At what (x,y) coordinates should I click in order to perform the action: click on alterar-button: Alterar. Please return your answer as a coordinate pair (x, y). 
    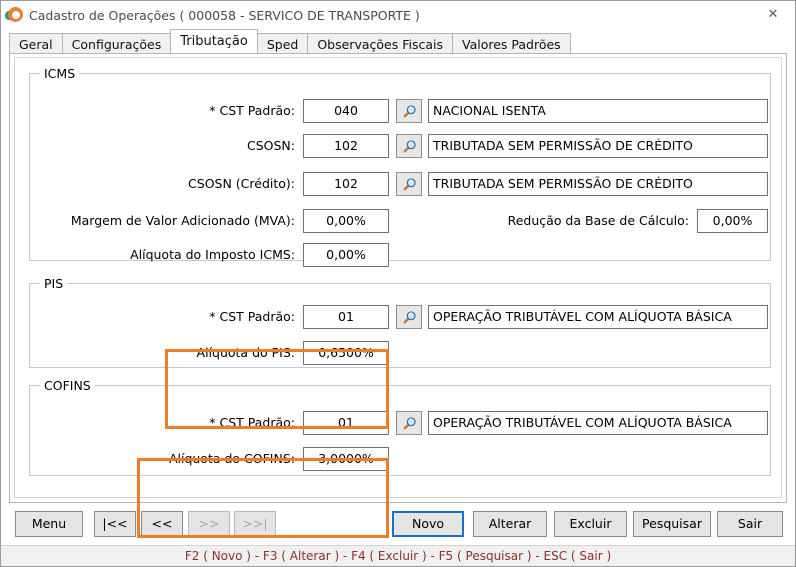
    Looking at the image, I should click on (510, 524).